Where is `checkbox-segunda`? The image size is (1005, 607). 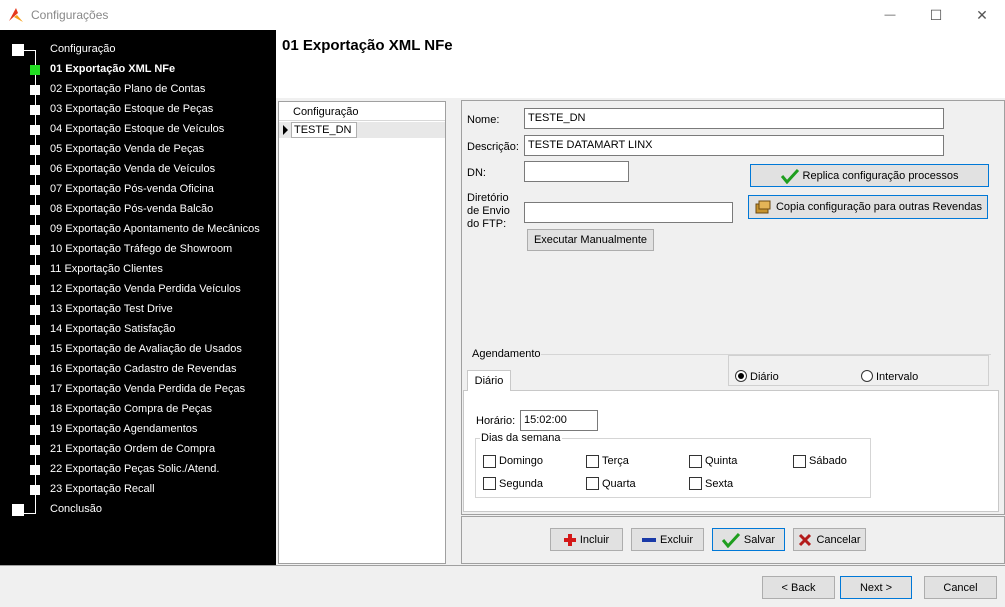 checkbox-segunda is located at coordinates (489, 483).